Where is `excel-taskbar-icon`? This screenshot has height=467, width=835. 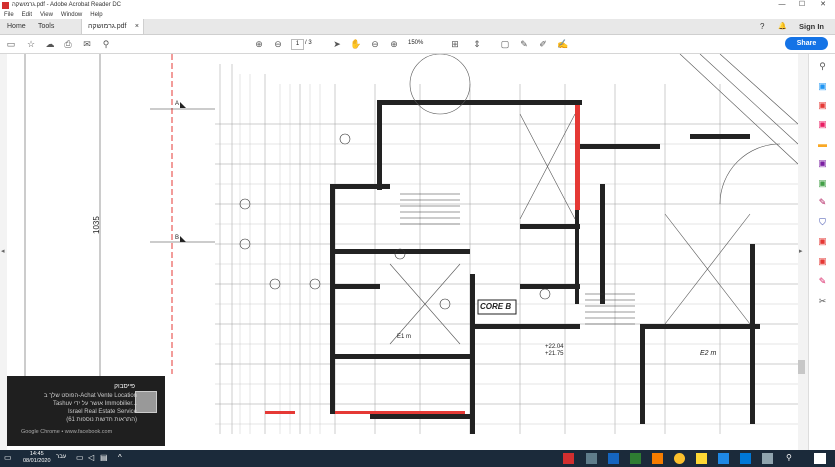
excel-taskbar-icon is located at coordinates (635, 458).